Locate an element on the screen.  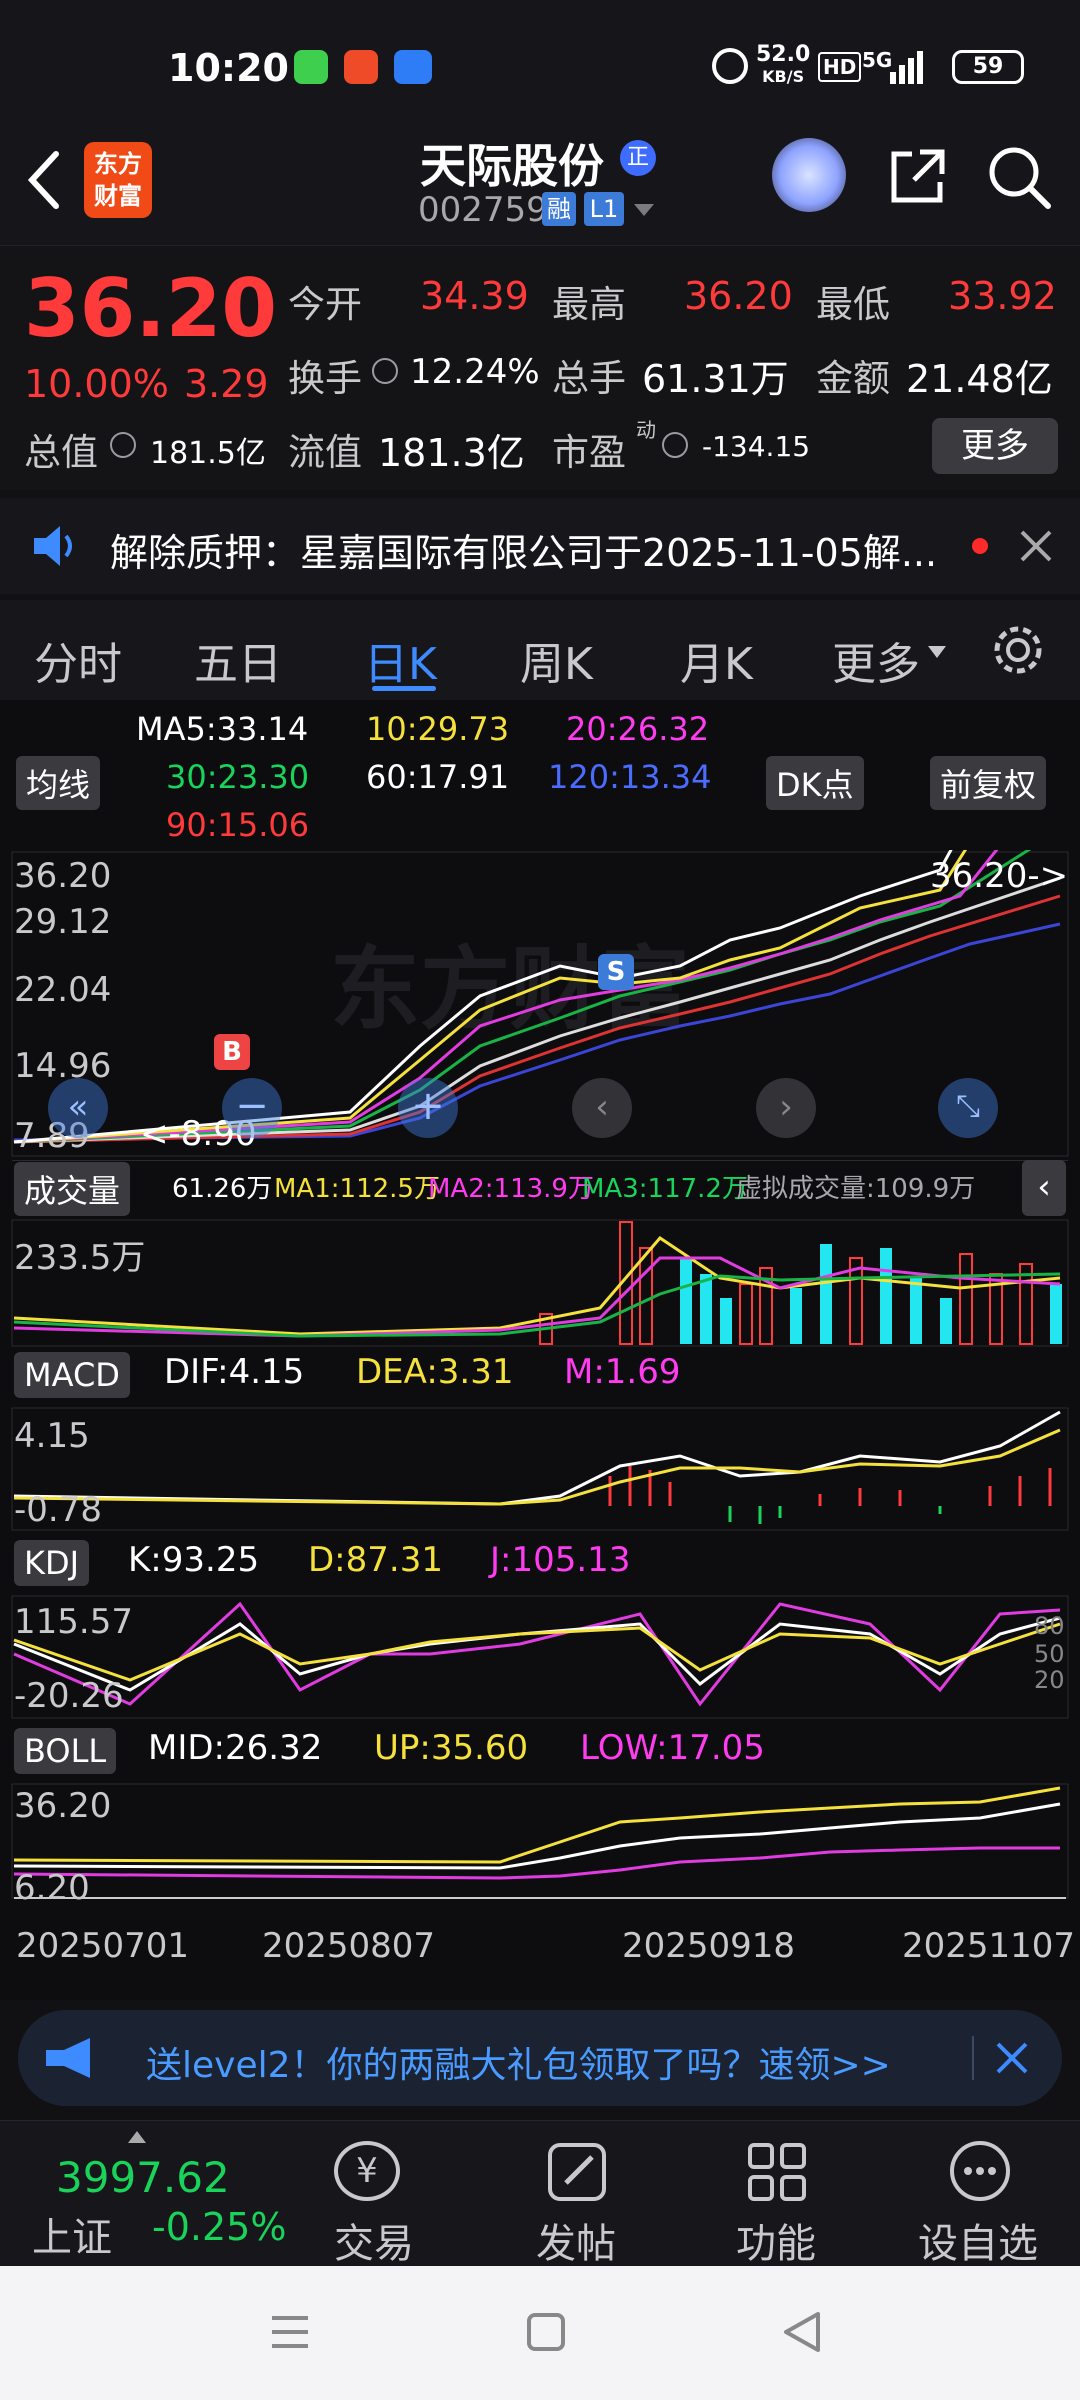
dk-point-button: DK点 is located at coordinates (815, 783).